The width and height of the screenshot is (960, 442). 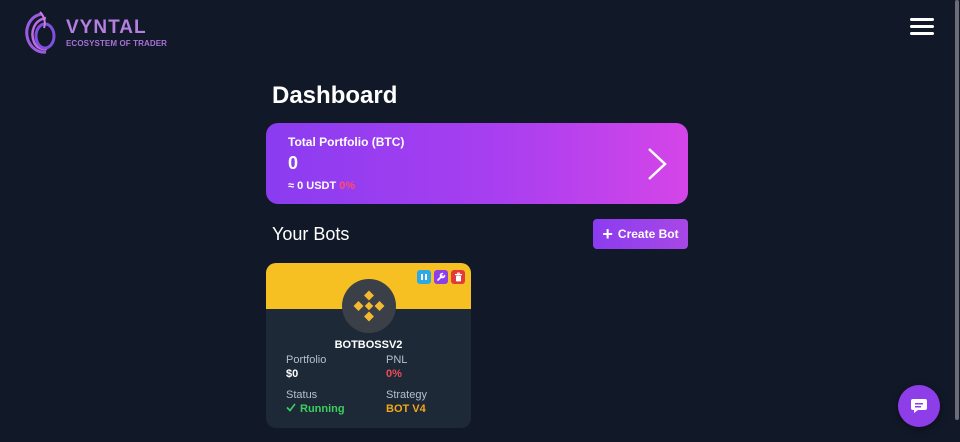 What do you see at coordinates (957, 210) in the screenshot?
I see `scrollbar-thumb` at bounding box center [957, 210].